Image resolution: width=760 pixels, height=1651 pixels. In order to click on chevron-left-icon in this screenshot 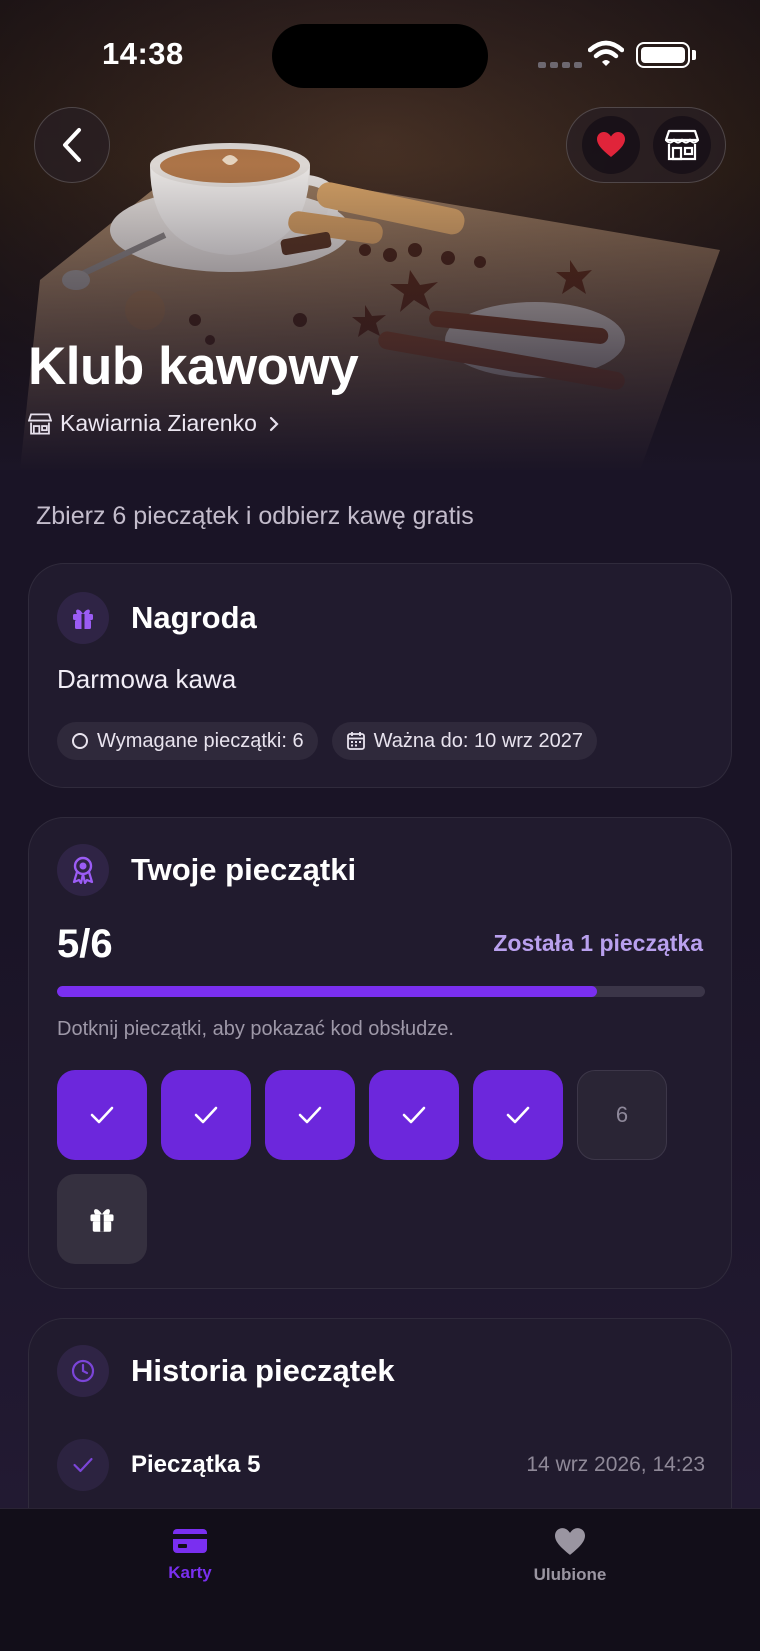, I will do `click(72, 145)`.